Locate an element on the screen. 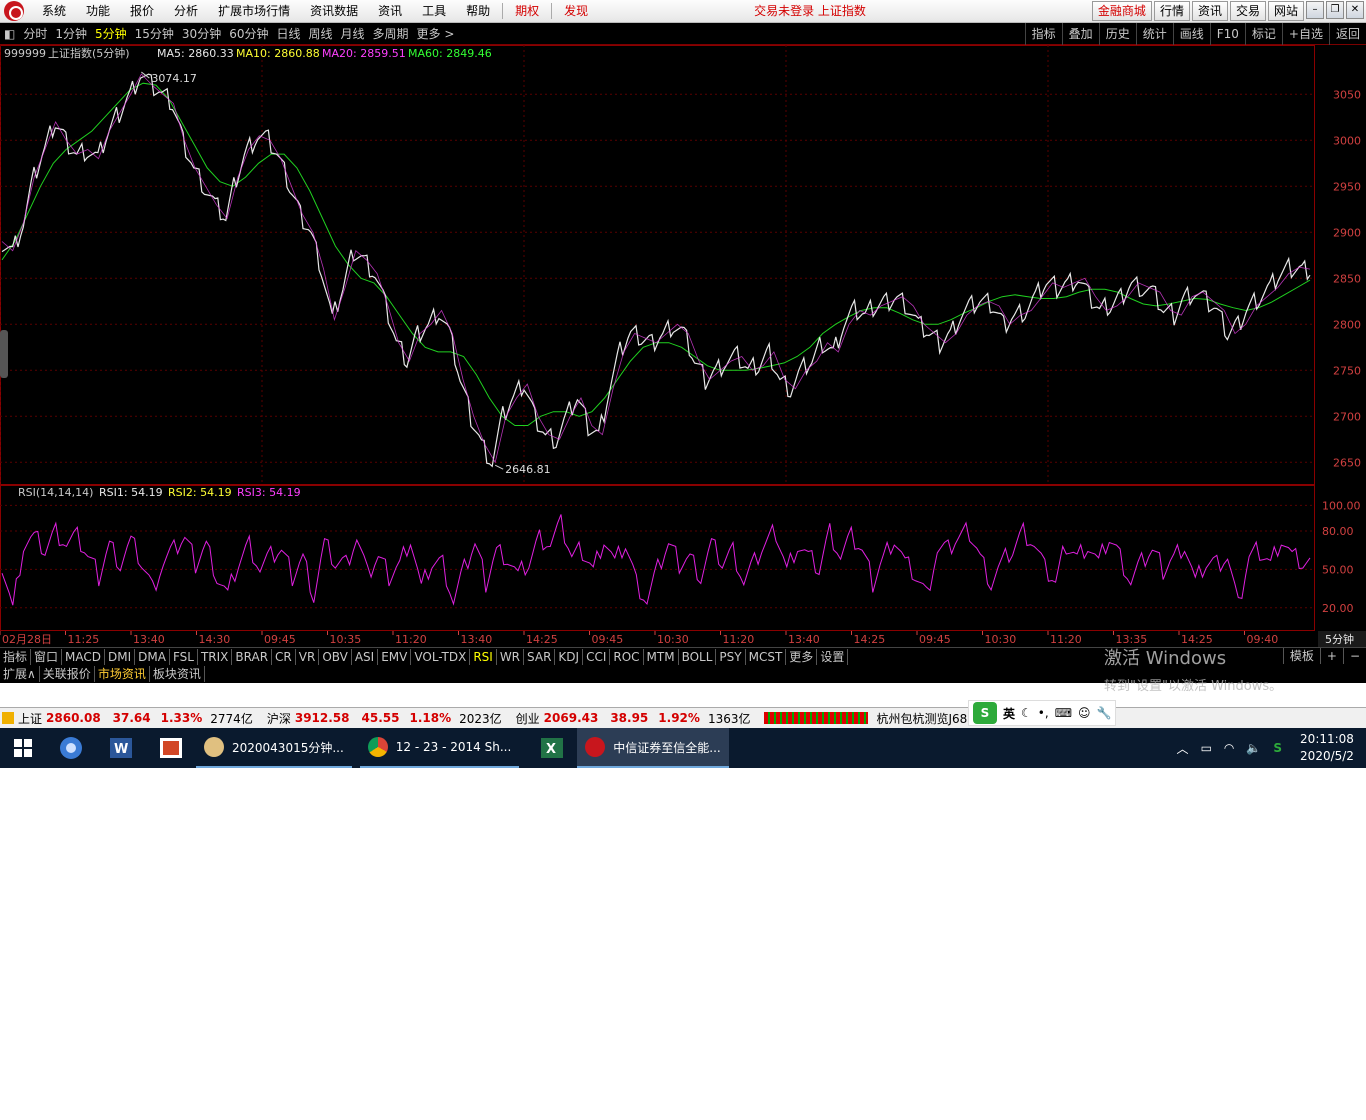 The height and width of the screenshot is (1120, 1366). tool-history: 历史 is located at coordinates (1117, 34).